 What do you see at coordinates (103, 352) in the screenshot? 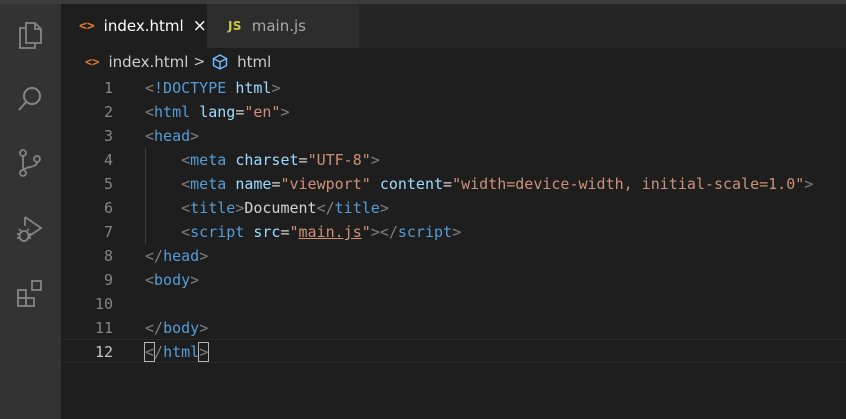
I see `line-number: 12` at bounding box center [103, 352].